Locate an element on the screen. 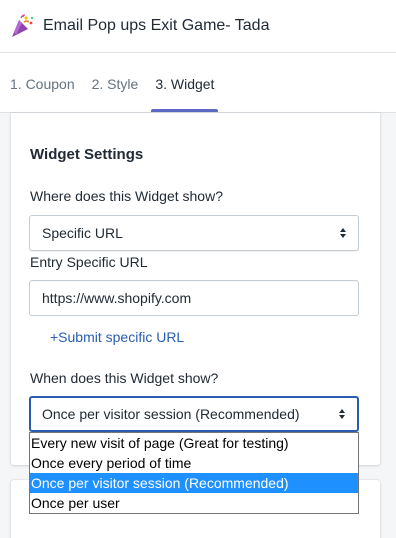 Image resolution: width=396 pixels, height=538 pixels. tab-bar: 1. Coupon 2. Style 3. Widget is located at coordinates (198, 83).